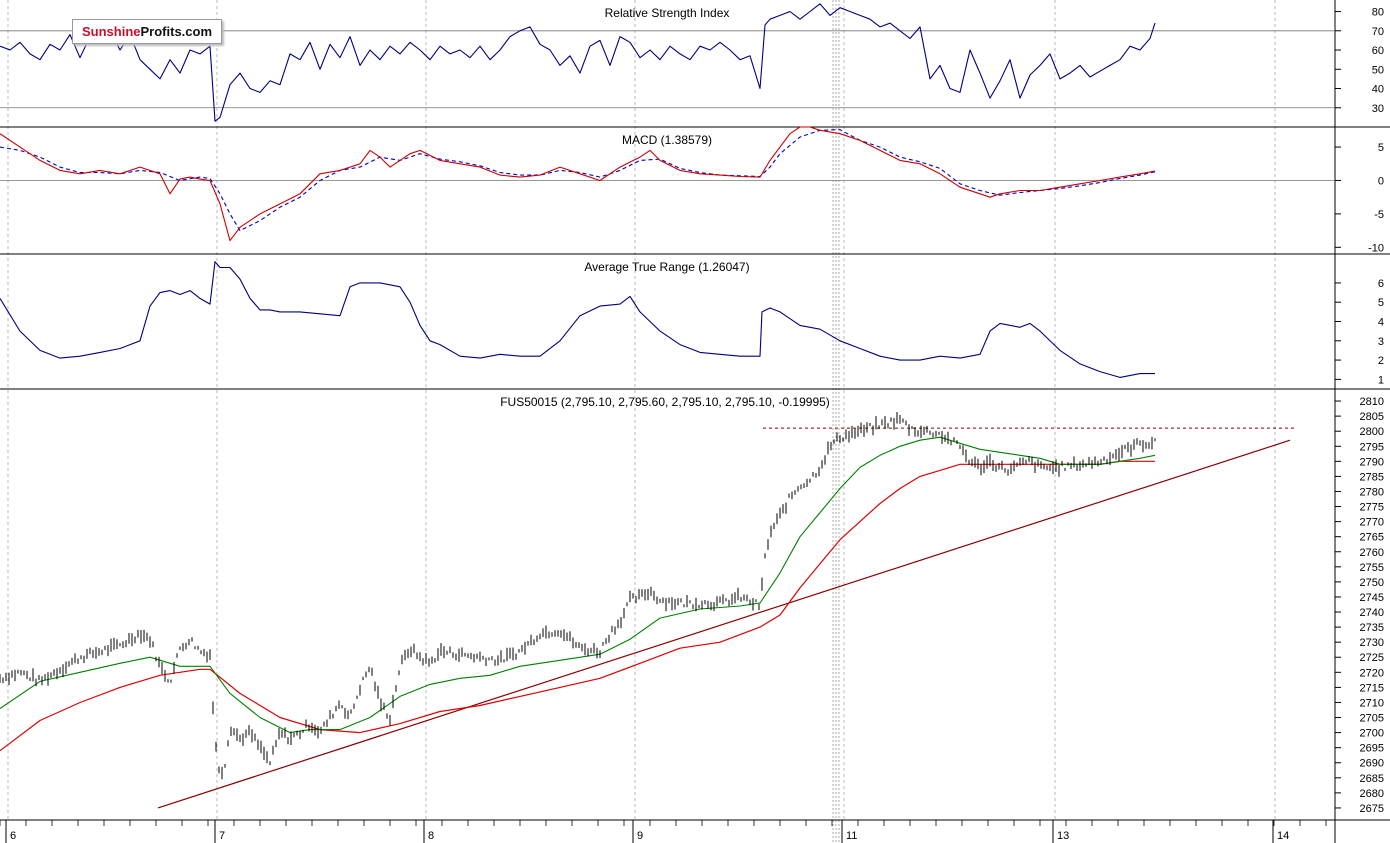 The width and height of the screenshot is (1390, 843). I want to click on ytick-label-2725: 2725, so click(1372, 658).